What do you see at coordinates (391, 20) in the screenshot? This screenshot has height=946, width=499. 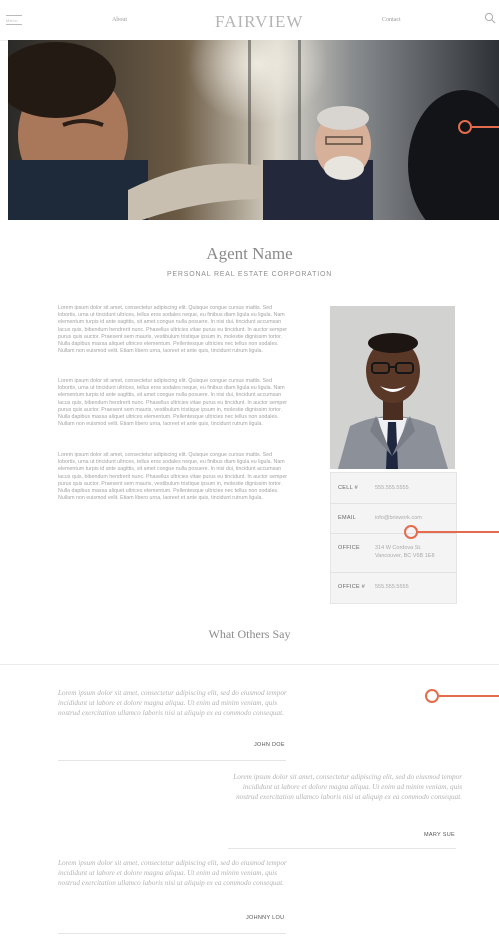 I see `nav-link-contact: Contact` at bounding box center [391, 20].